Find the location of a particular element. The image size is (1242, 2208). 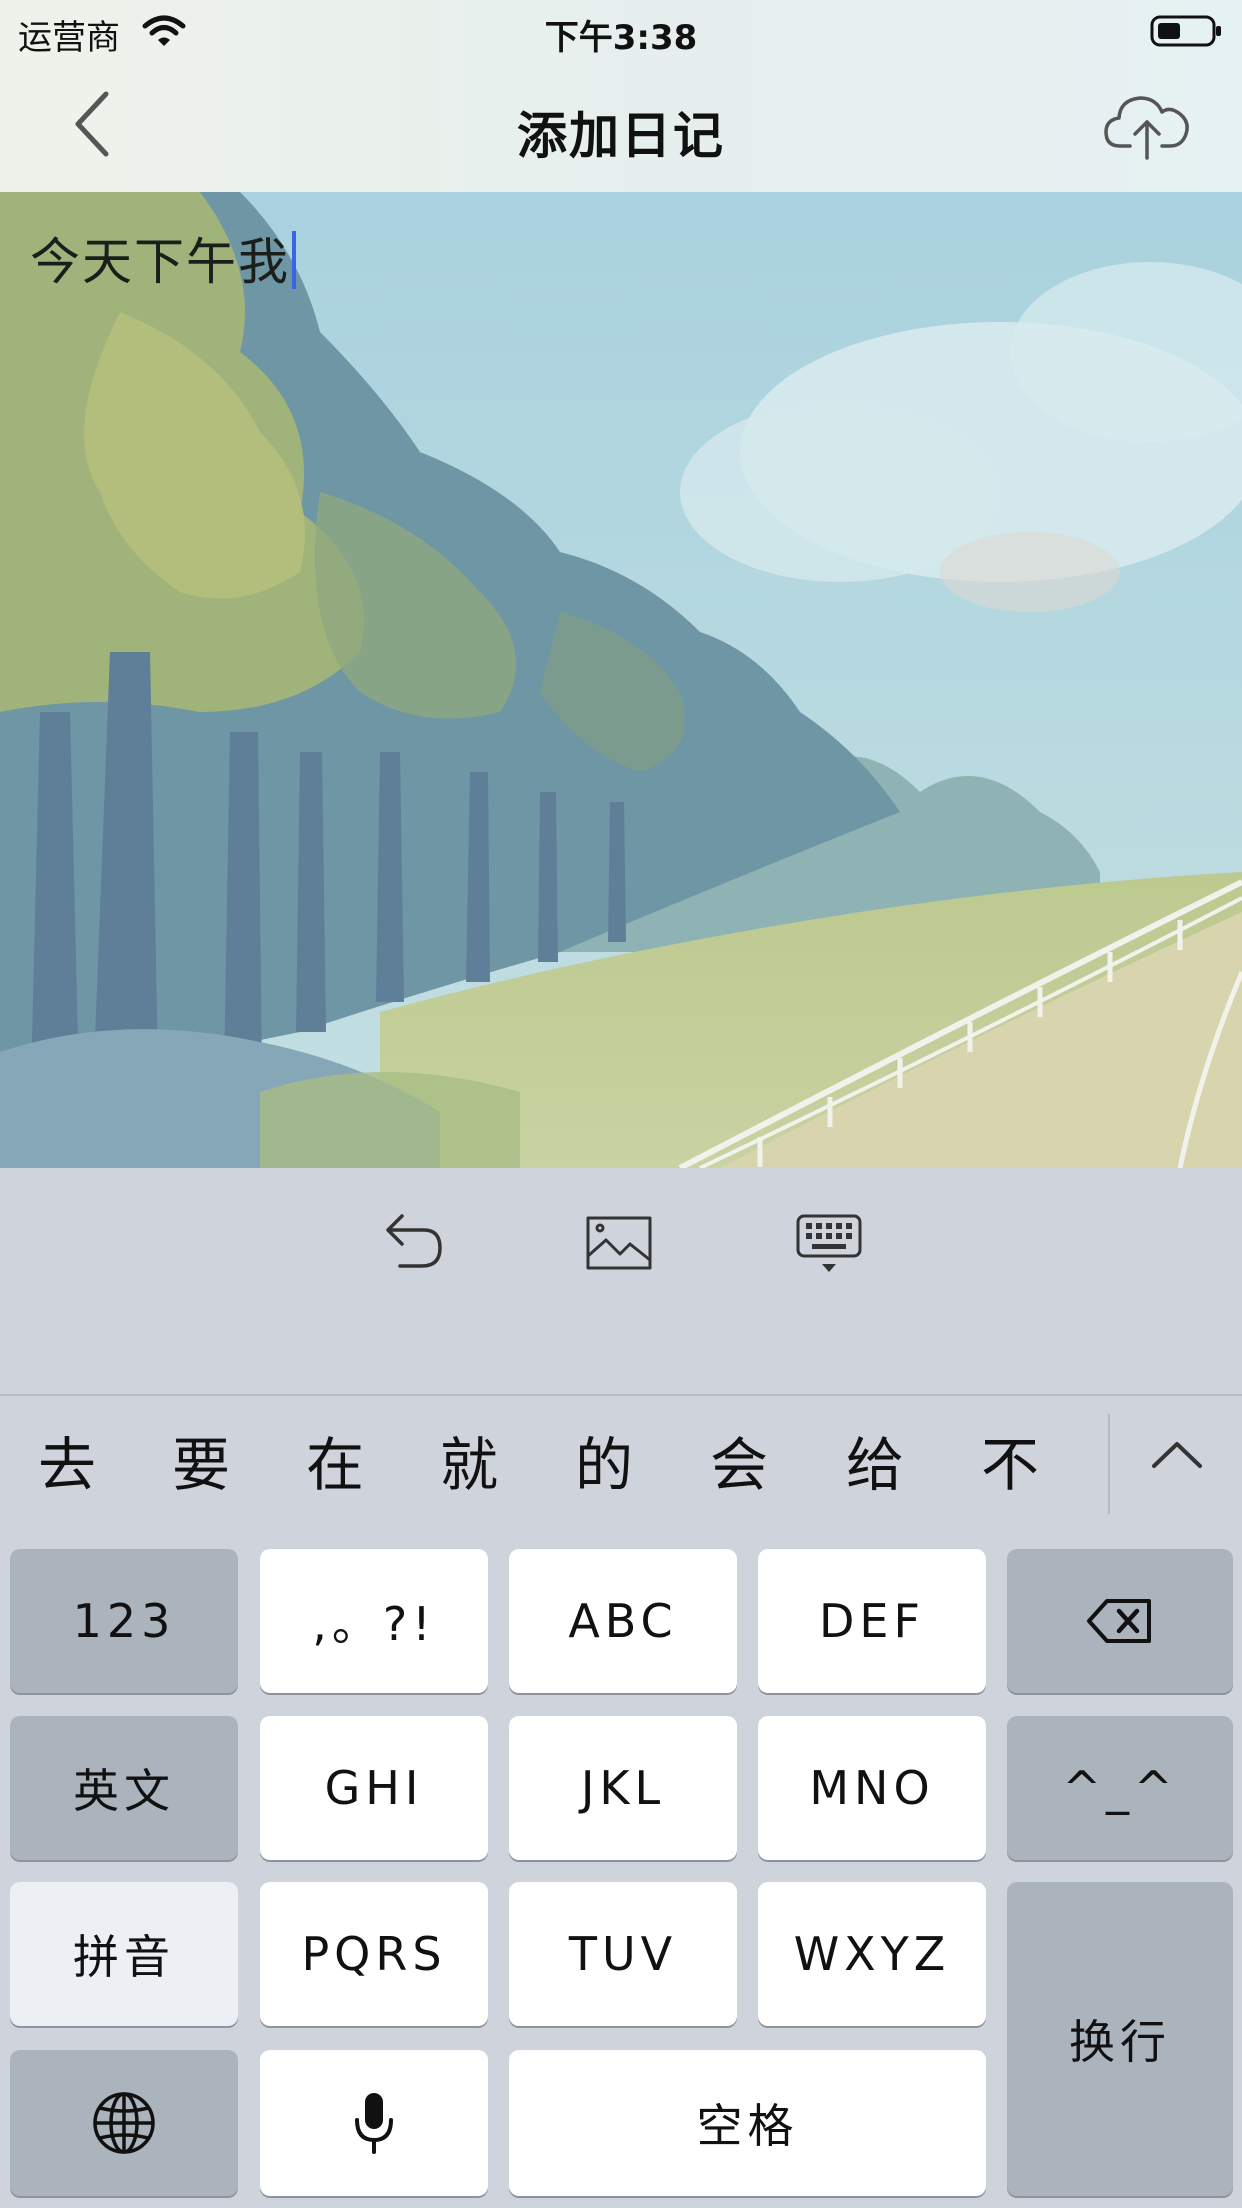

nav-bar: 添加日记 is located at coordinates (621, 126).